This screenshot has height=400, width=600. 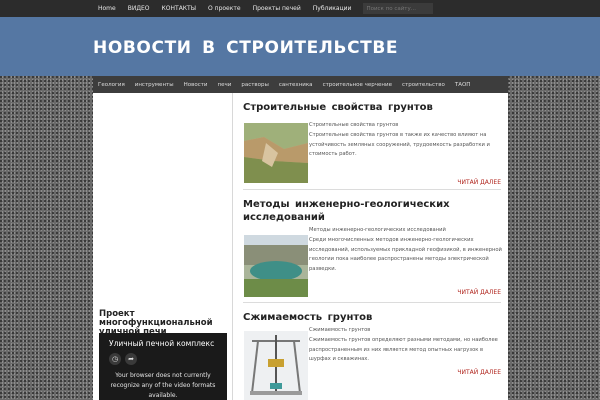 I want to click on share-icon: ➦, so click(x=131, y=359).